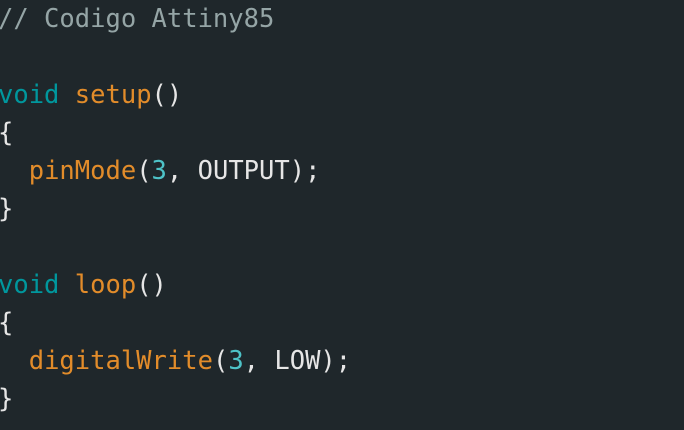 Image resolution: width=684 pixels, height=430 pixels. I want to click on code-token-plain: , LOW);, so click(297, 361).